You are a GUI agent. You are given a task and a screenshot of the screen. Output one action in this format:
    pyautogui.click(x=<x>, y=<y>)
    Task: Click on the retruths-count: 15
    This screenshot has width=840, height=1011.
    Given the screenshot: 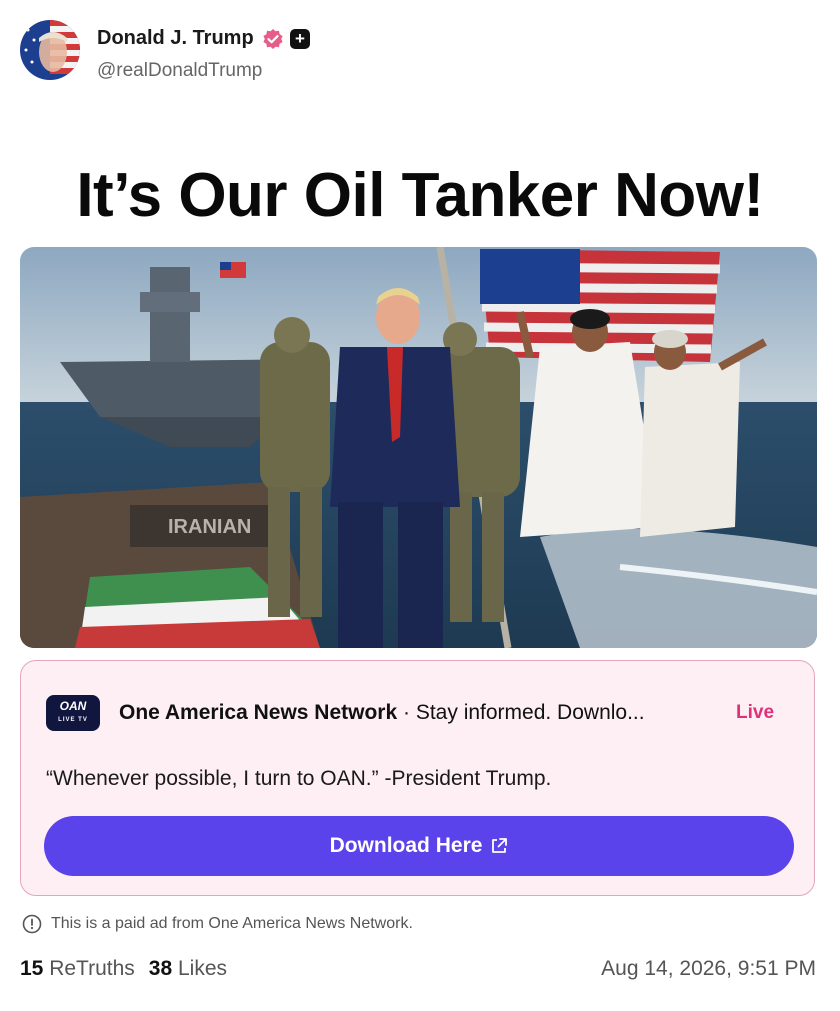 What is the action you would take?
    pyautogui.click(x=32, y=968)
    